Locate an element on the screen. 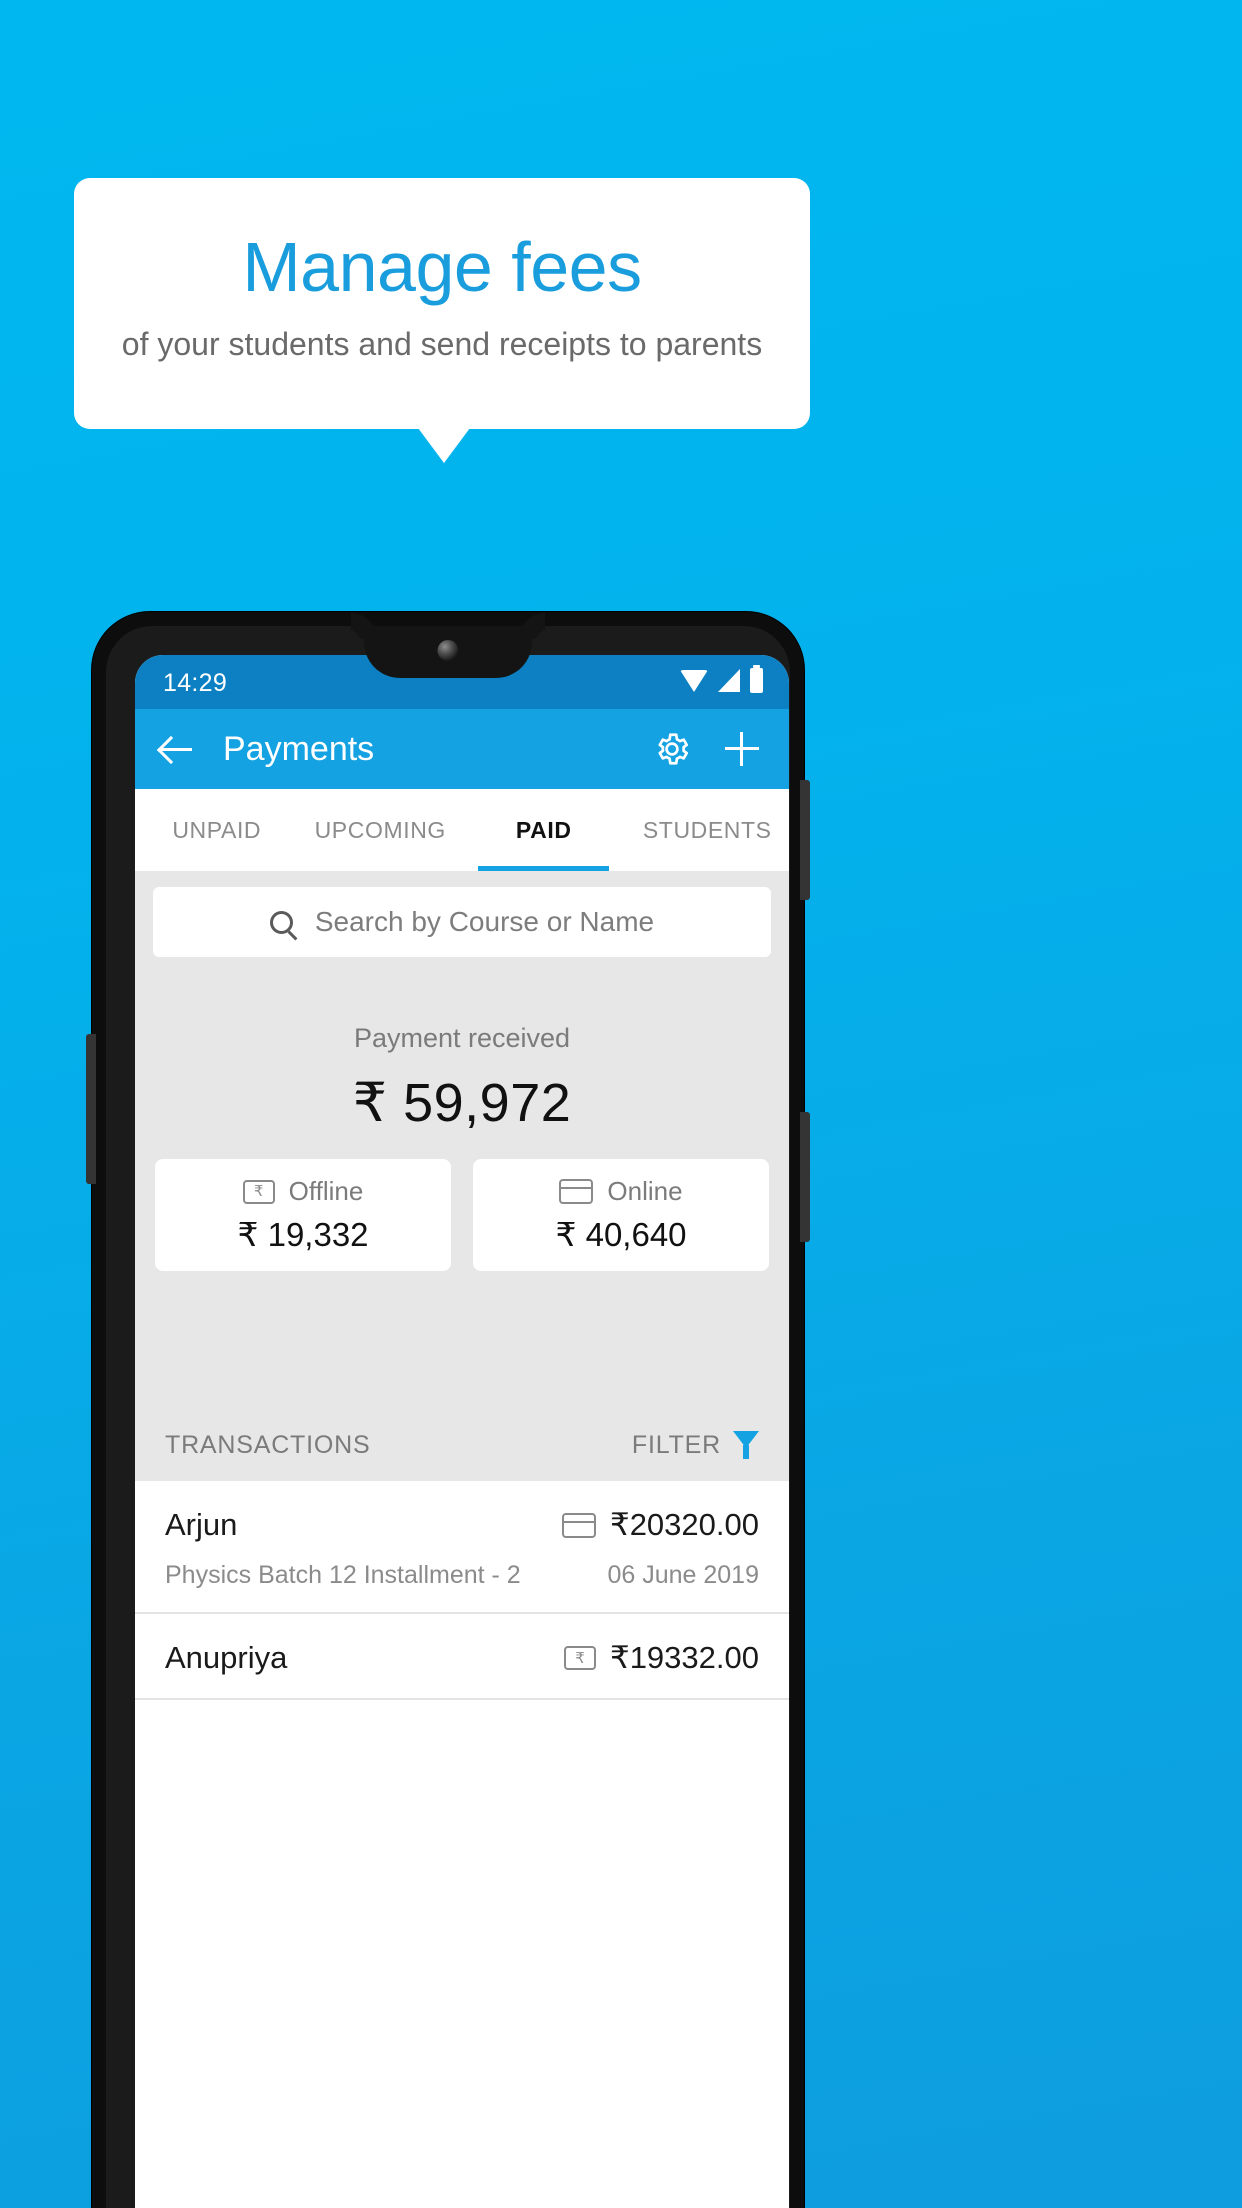 This screenshot has height=2208, width=1242. online-amount: ₹ 40,640 is located at coordinates (621, 1234).